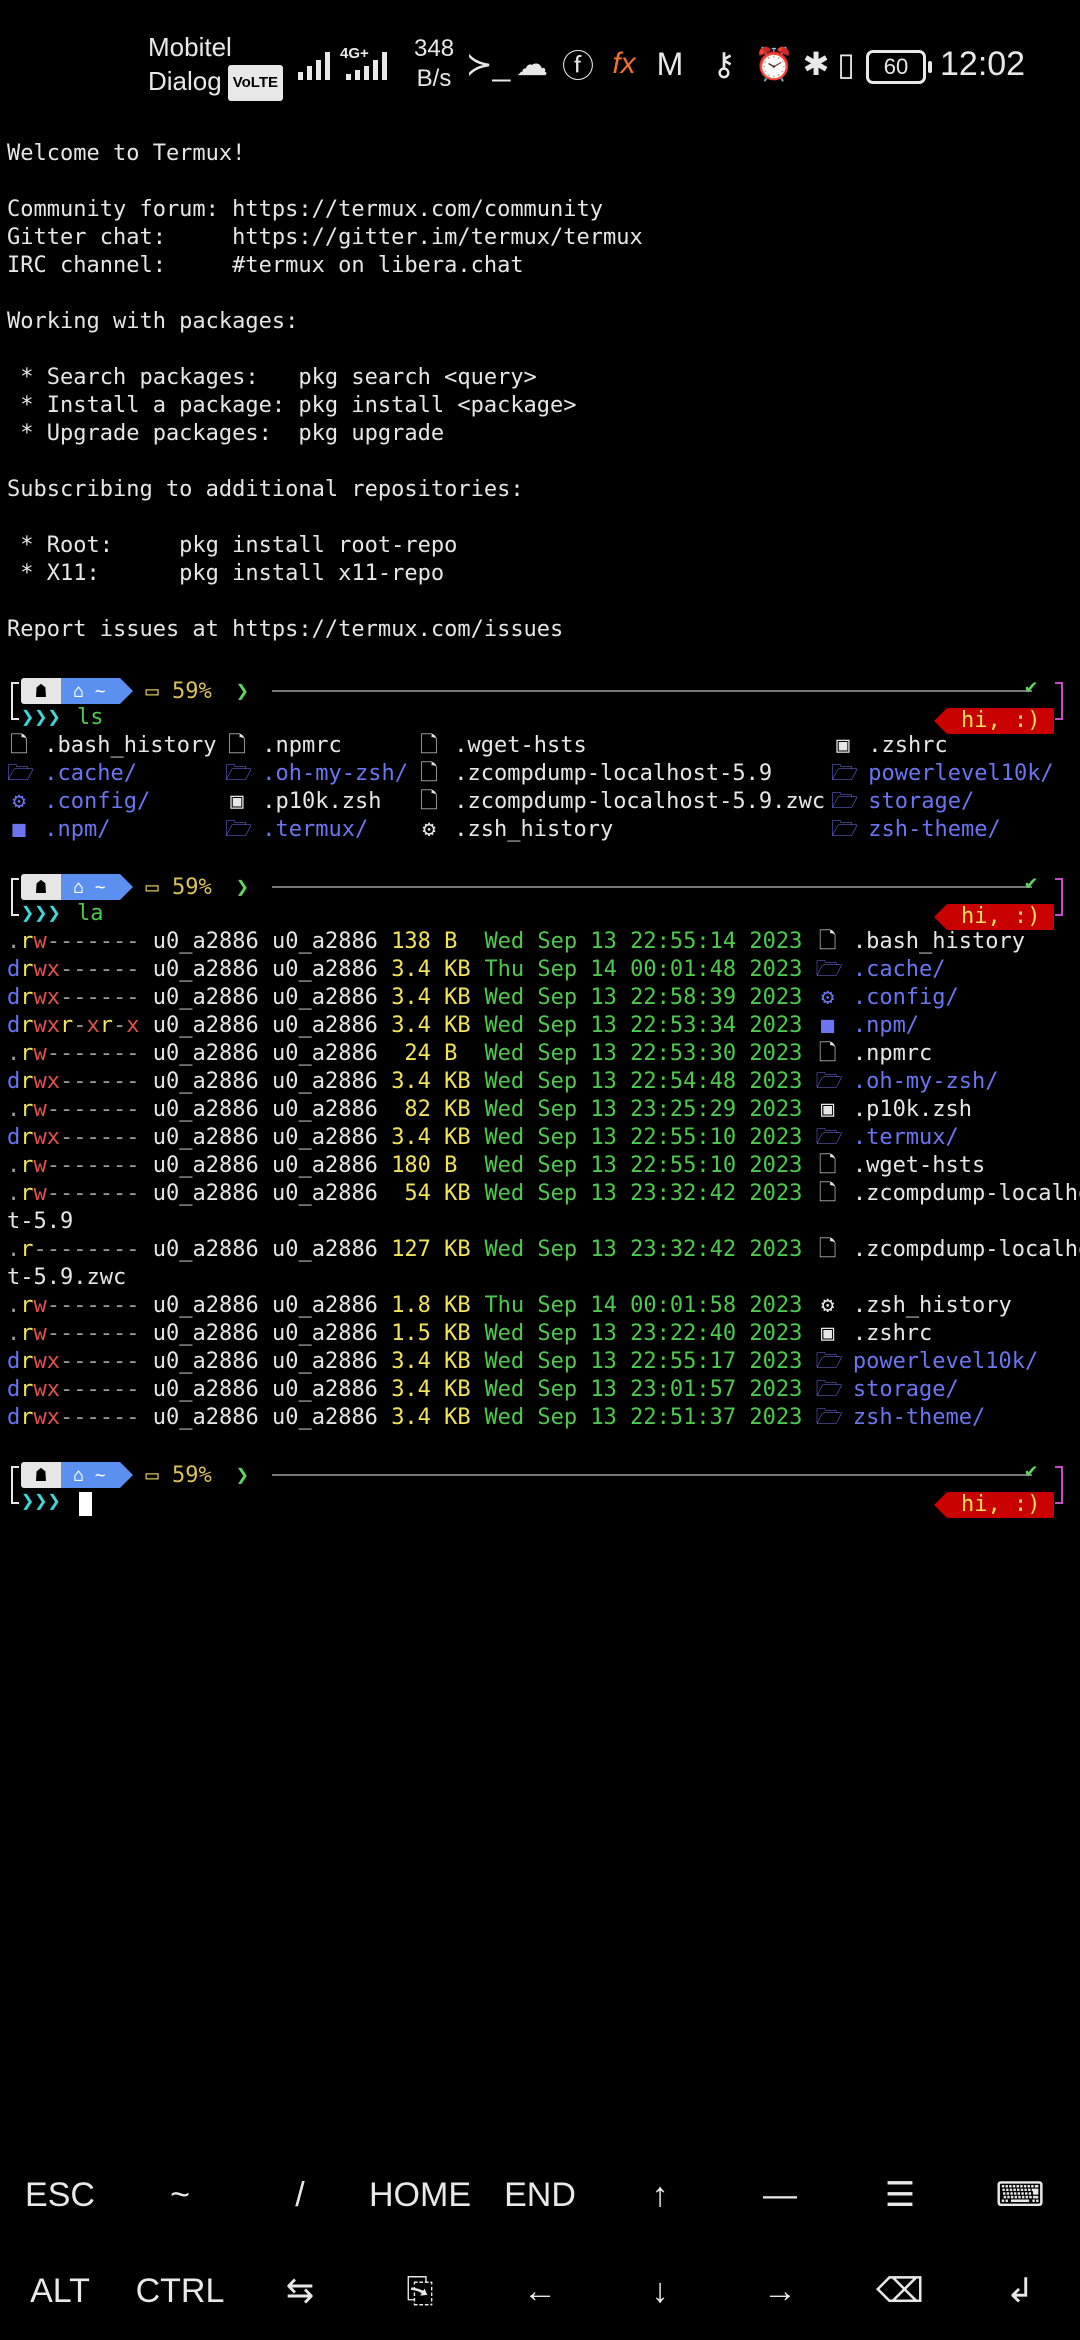 The height and width of the screenshot is (2340, 1080). What do you see at coordinates (780, 2291) in the screenshot?
I see `right-arrow-key: →` at bounding box center [780, 2291].